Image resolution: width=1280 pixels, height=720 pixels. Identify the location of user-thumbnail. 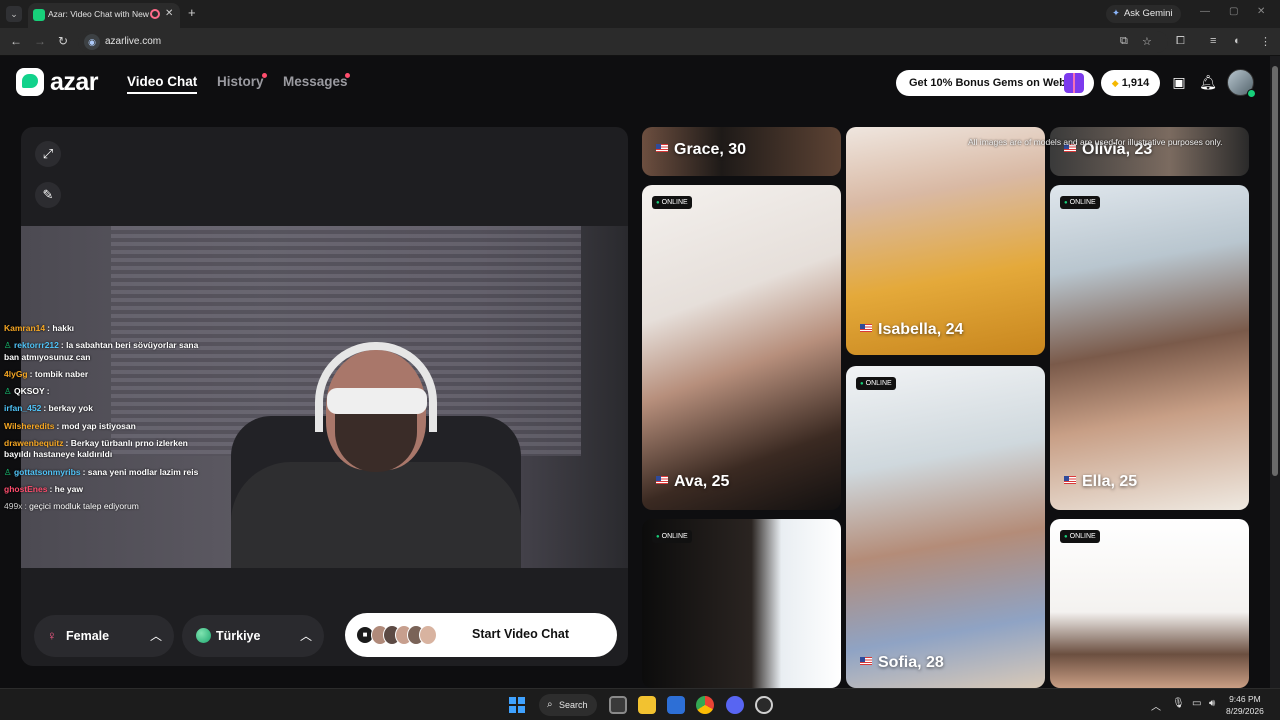
(428, 635).